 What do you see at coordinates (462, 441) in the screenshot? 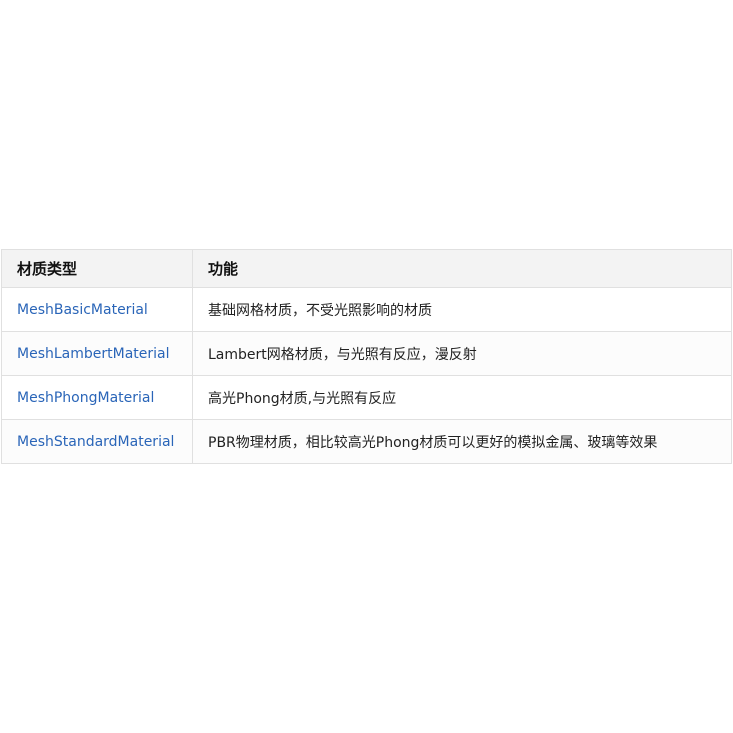
I see `function-cell: PBR物理材质，相比较高光Phong材质可以更好的模拟金属、玻璃等效果` at bounding box center [462, 441].